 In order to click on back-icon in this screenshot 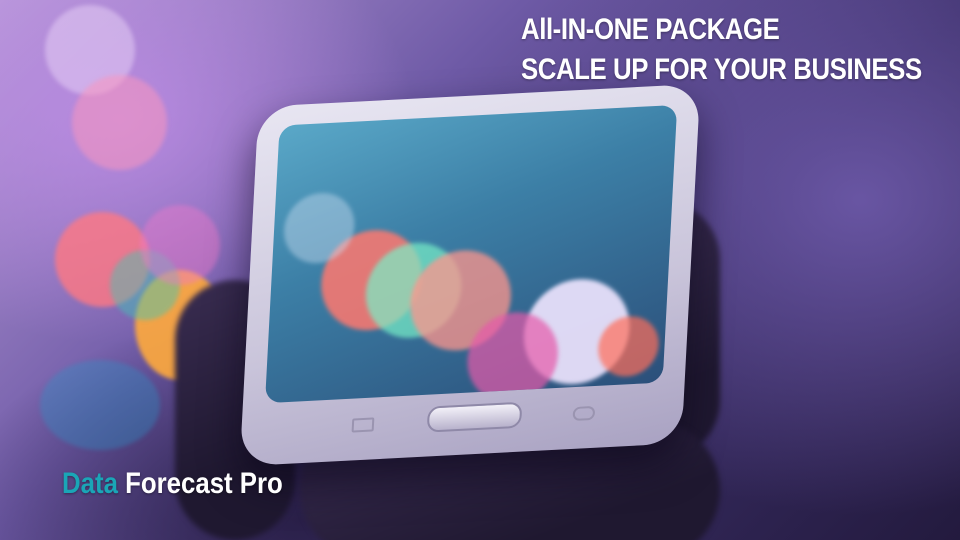, I will do `click(363, 425)`.